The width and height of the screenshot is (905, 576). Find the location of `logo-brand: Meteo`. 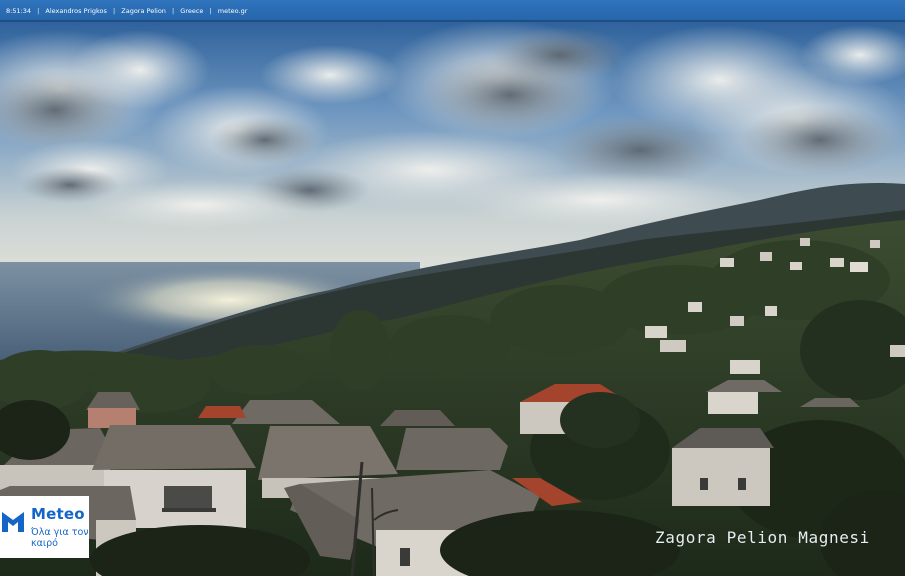

logo-brand: Meteo is located at coordinates (58, 514).